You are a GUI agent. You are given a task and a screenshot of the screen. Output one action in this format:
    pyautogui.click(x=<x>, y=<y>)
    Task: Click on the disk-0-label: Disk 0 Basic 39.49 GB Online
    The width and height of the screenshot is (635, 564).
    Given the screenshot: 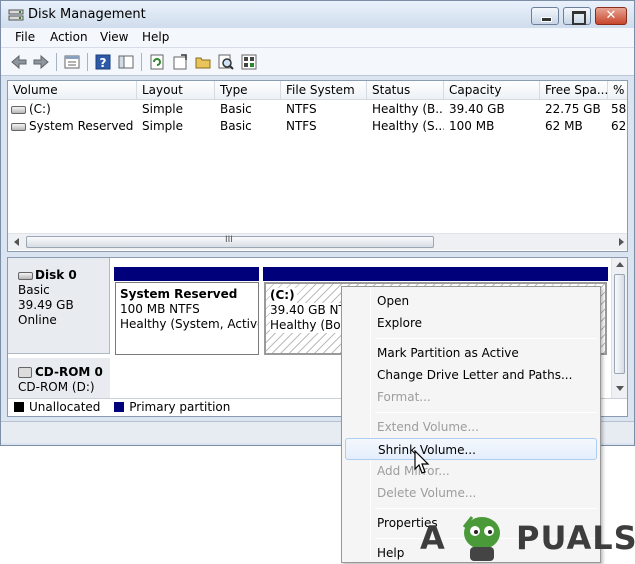 What is the action you would take?
    pyautogui.click(x=59, y=306)
    